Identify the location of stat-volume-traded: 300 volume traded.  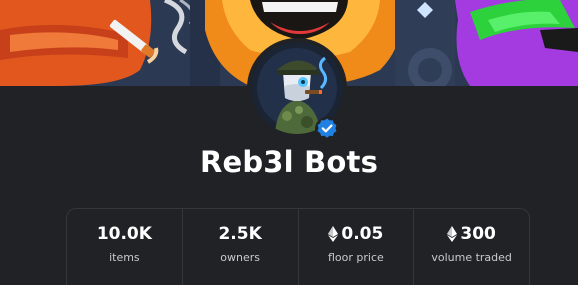
(471, 247).